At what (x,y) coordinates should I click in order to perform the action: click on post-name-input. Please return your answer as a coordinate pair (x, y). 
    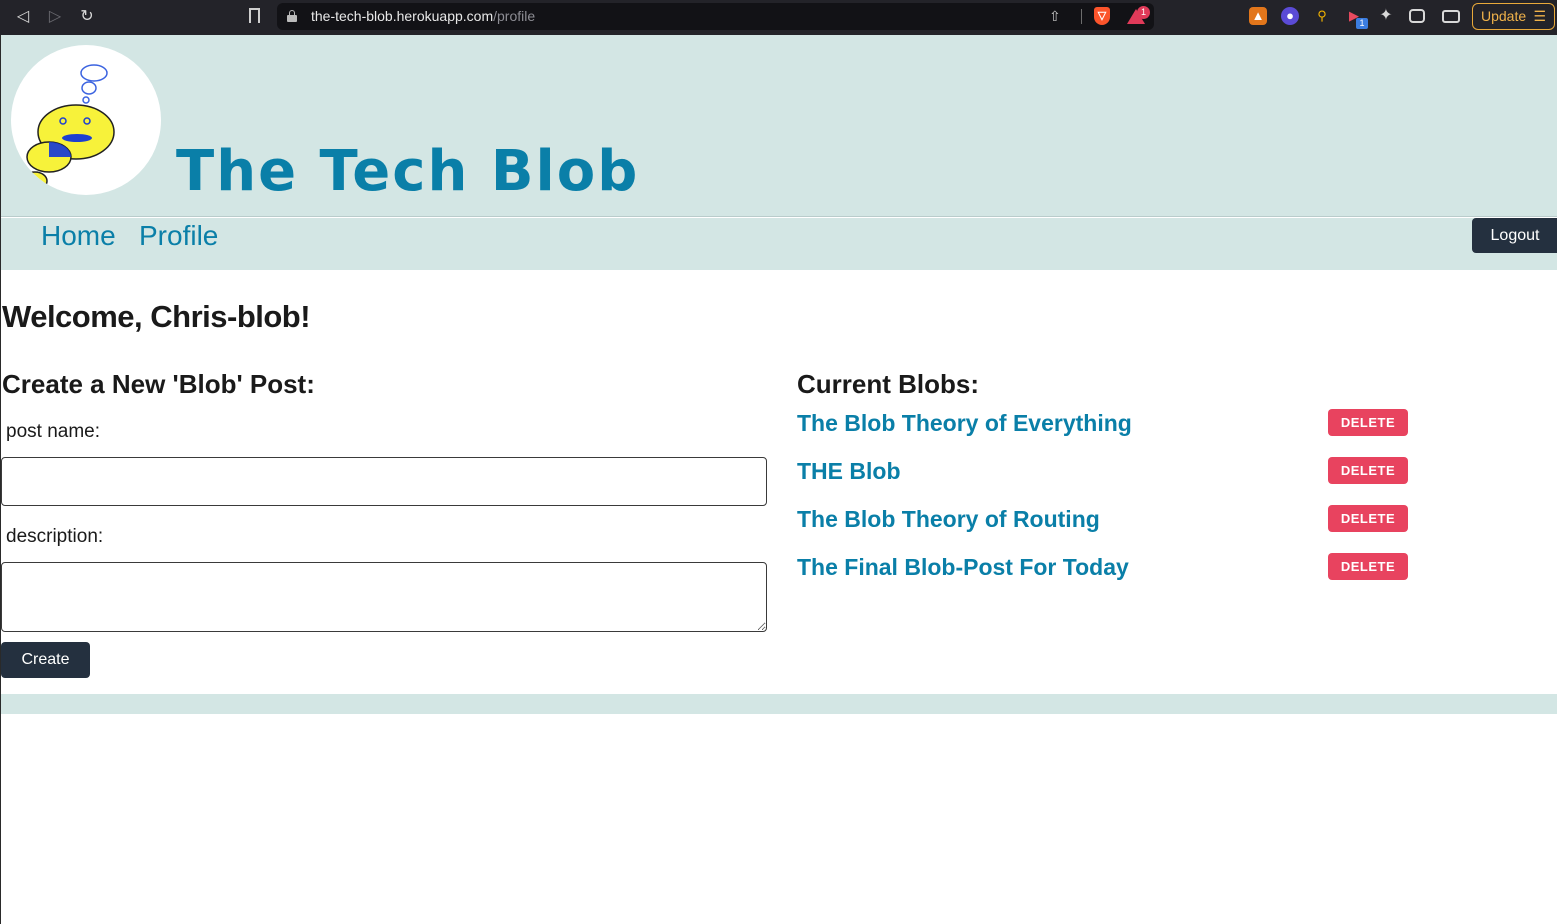
    Looking at the image, I should click on (384, 481).